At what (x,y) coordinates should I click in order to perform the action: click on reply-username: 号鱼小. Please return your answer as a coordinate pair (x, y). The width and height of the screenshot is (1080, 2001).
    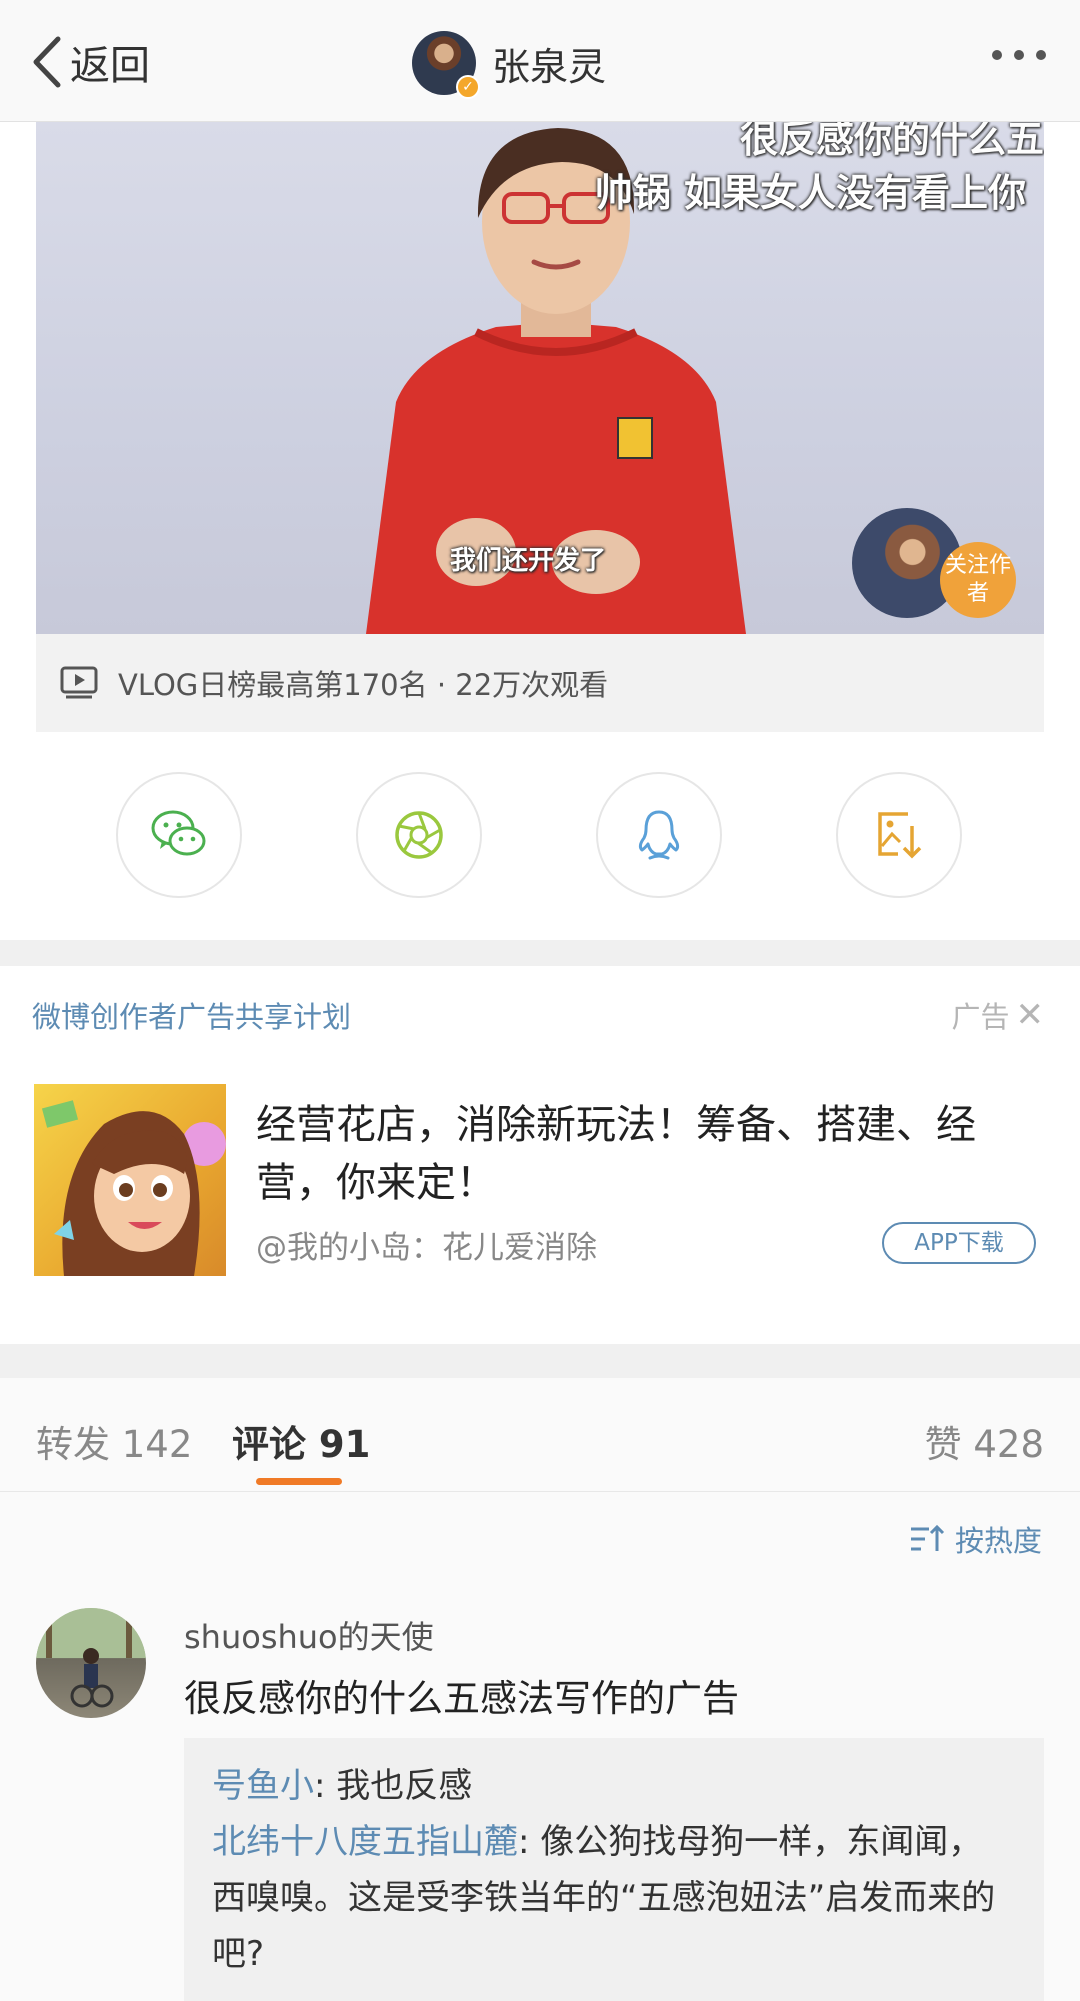
    Looking at the image, I should click on (263, 1786).